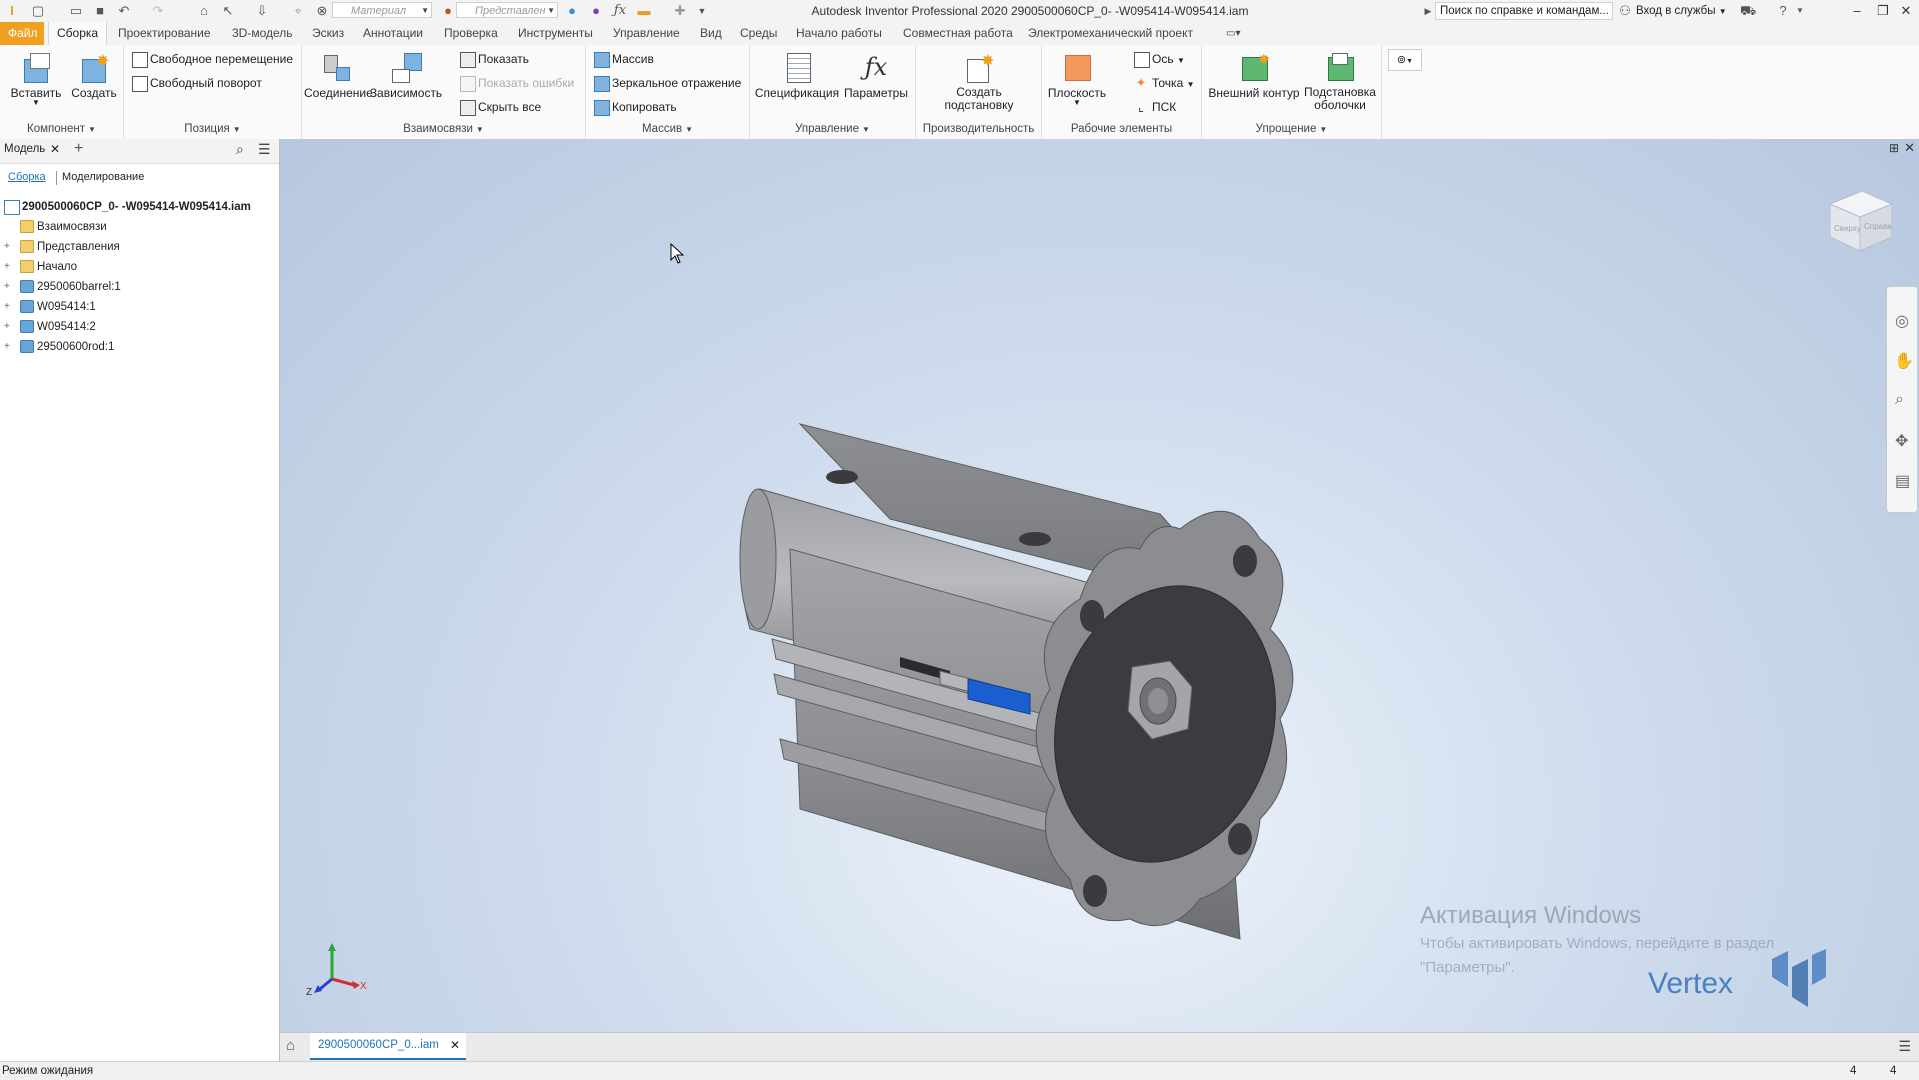  I want to click on material-combo: Материал ▼, so click(382, 10).